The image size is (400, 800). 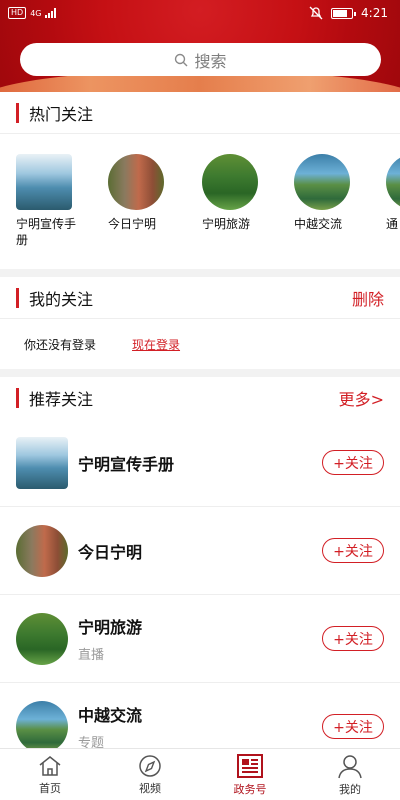 What do you see at coordinates (60, 344) in the screenshot?
I see `not-logged-text: 你还没有登录` at bounding box center [60, 344].